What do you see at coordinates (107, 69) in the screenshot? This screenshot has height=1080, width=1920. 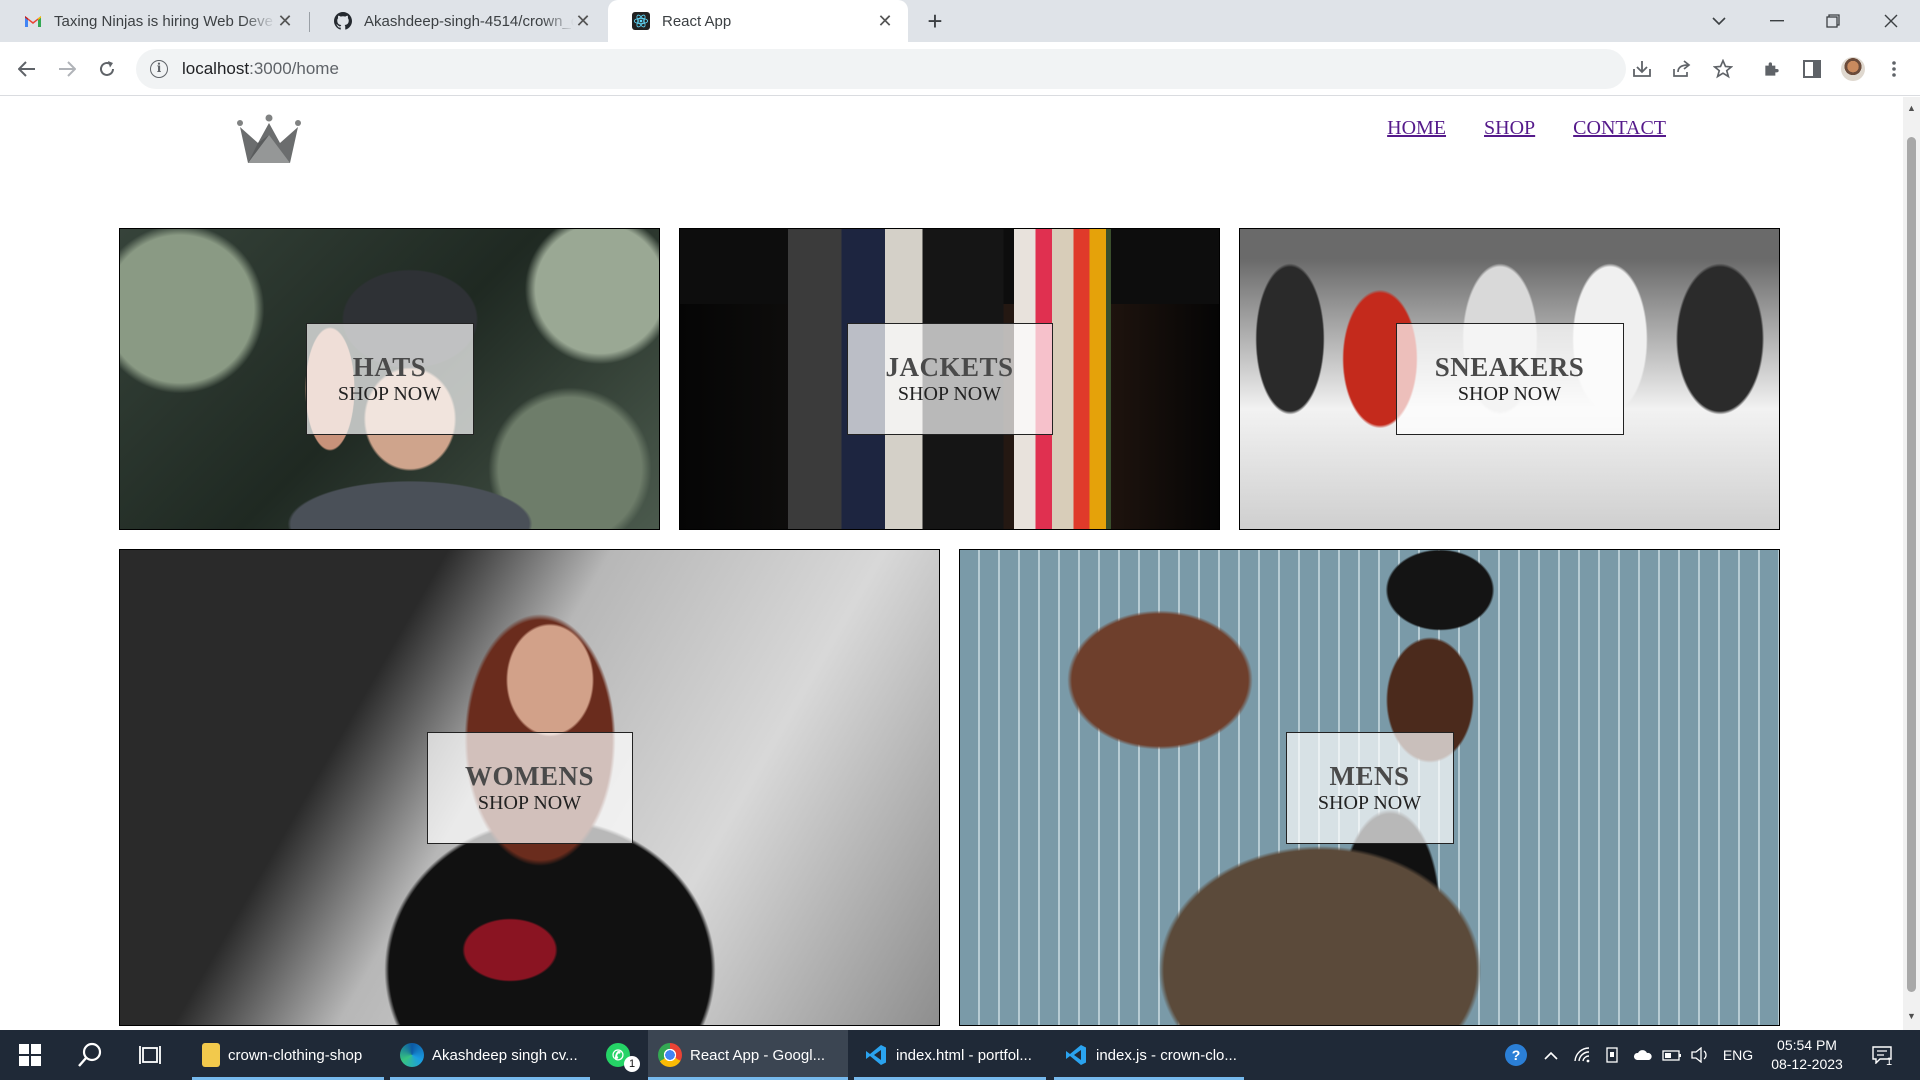 I see `reload-icon` at bounding box center [107, 69].